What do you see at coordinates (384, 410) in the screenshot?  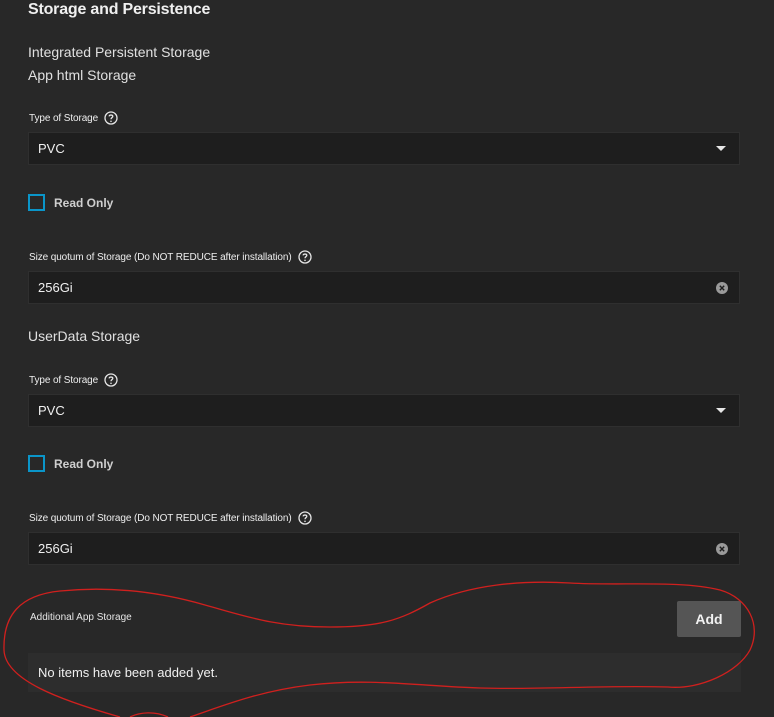 I see `userdata-type-of-storage-select: PVC` at bounding box center [384, 410].